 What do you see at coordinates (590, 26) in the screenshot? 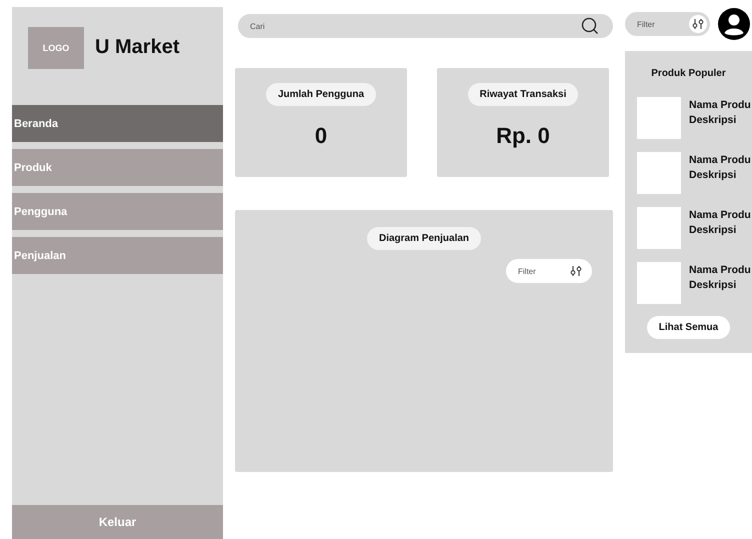
I see `search-icon` at bounding box center [590, 26].